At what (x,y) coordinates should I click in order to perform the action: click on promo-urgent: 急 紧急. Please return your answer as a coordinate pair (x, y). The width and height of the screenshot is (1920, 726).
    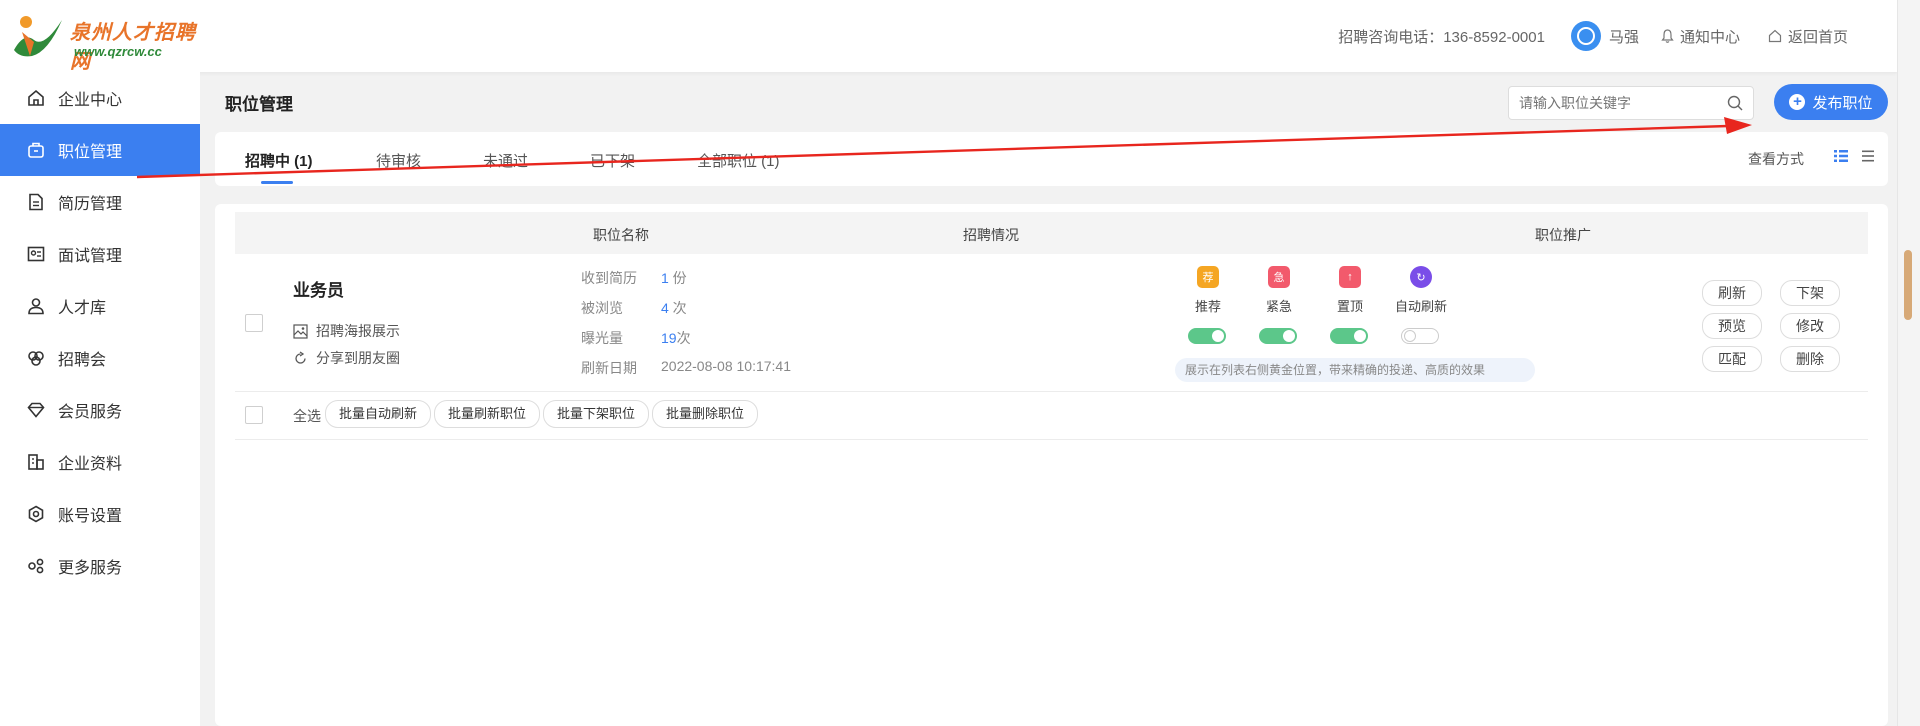
    Looking at the image, I should click on (1279, 290).